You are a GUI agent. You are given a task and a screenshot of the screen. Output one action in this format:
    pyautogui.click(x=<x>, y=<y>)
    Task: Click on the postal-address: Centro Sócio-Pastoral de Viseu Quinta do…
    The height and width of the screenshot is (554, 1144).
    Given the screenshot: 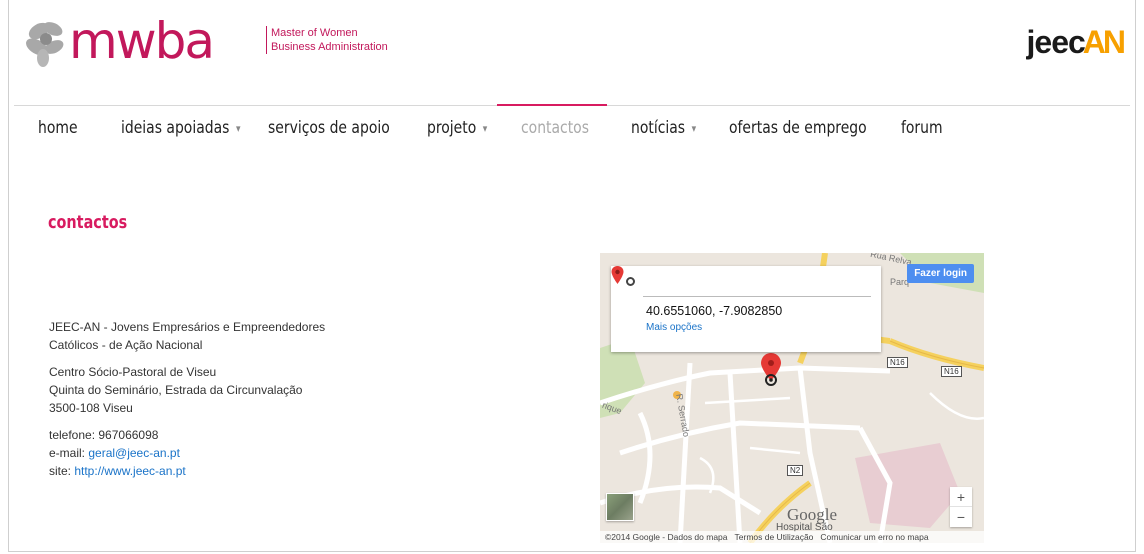 What is the action you would take?
    pyautogui.click(x=209, y=390)
    